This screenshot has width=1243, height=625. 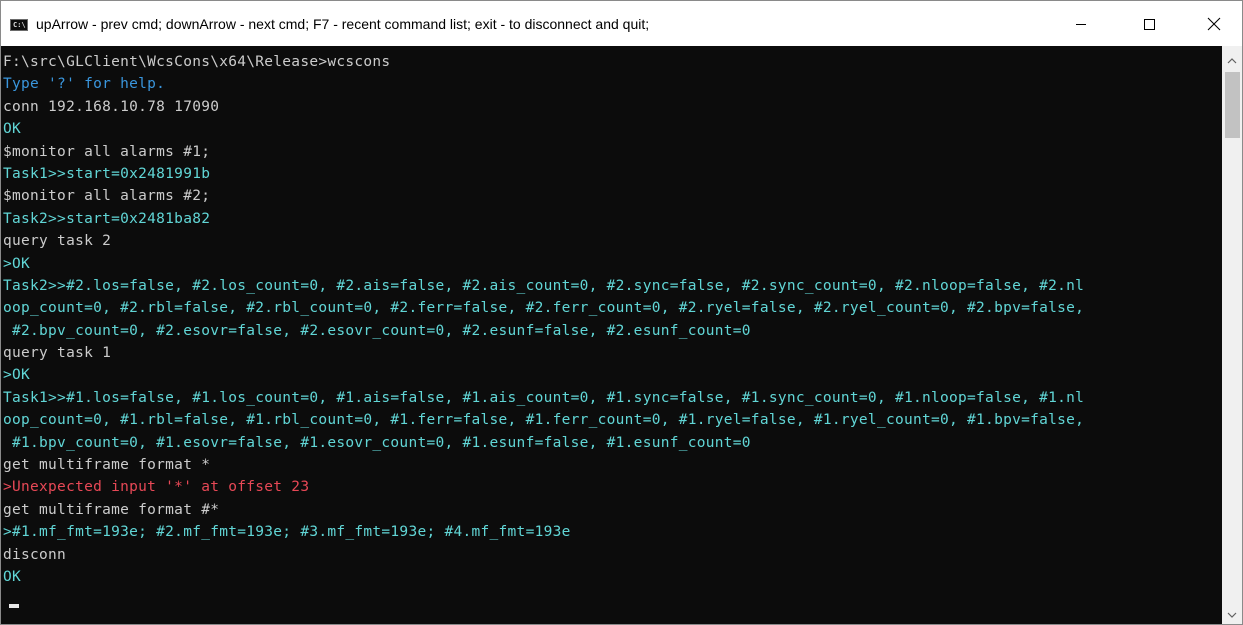 What do you see at coordinates (107, 465) in the screenshot?
I see `console-line: get multiframe format *` at bounding box center [107, 465].